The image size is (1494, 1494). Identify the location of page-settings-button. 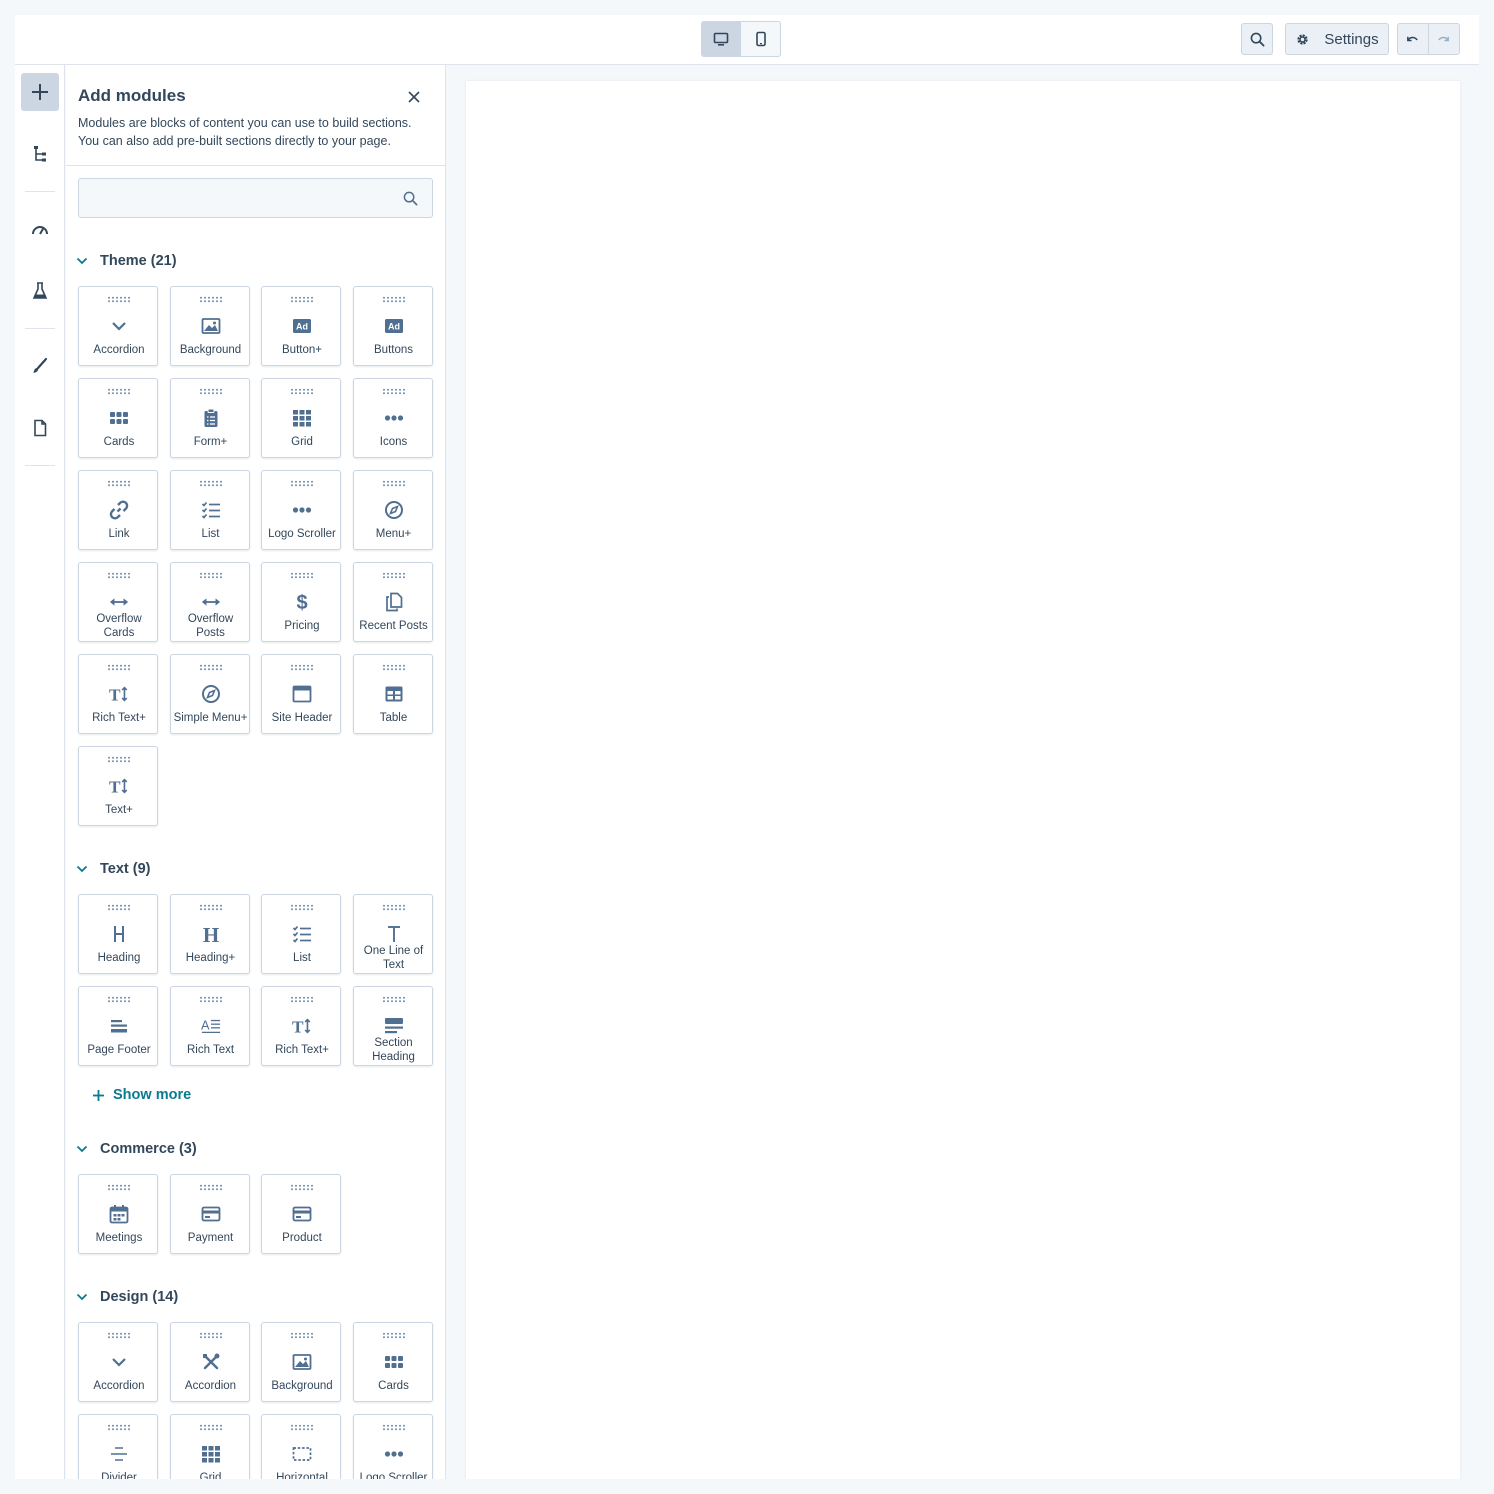
(40, 428).